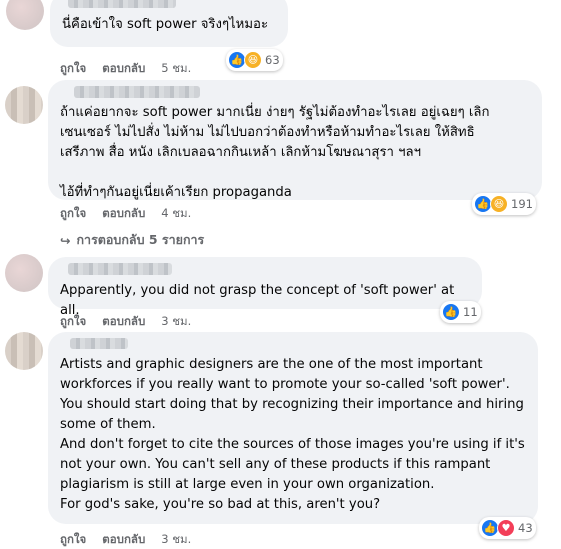 This screenshot has width=561, height=549. I want to click on view-replies-link: ↪ การตอบกลับ 5 รายการ, so click(132, 240).